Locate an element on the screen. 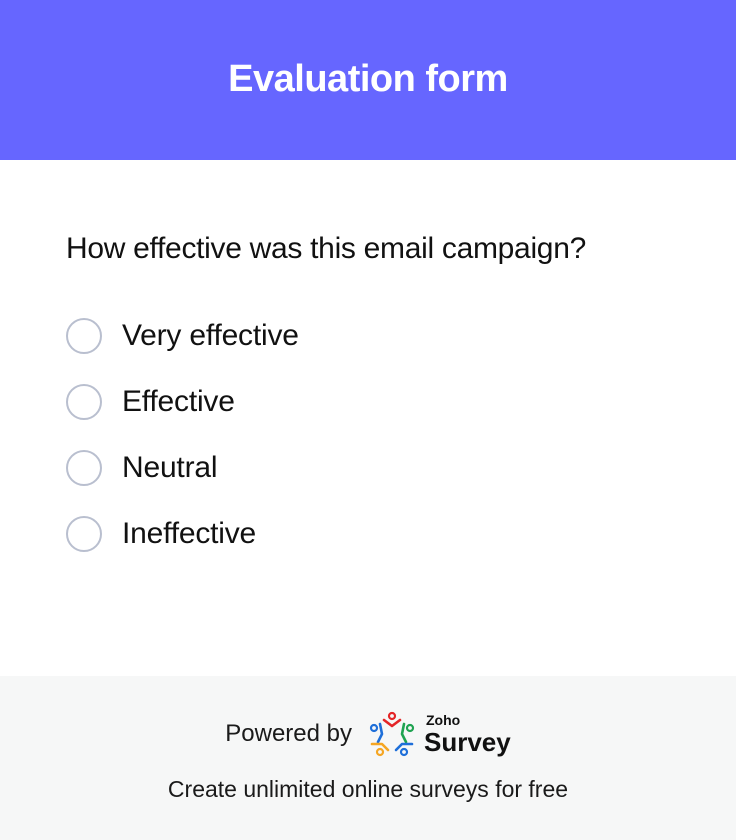 The height and width of the screenshot is (840, 736). powered-by-row: Powered by Zoho Survey is located at coordinates (368, 734).